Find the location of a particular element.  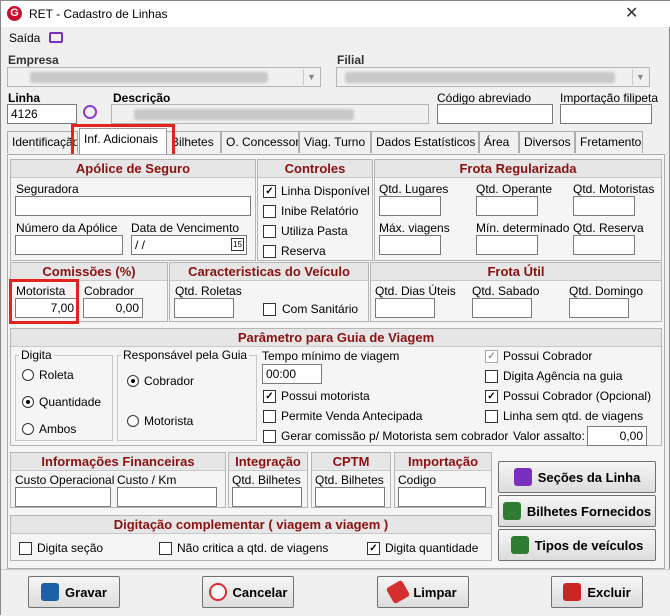

qtd-roletas-input is located at coordinates (204, 308).